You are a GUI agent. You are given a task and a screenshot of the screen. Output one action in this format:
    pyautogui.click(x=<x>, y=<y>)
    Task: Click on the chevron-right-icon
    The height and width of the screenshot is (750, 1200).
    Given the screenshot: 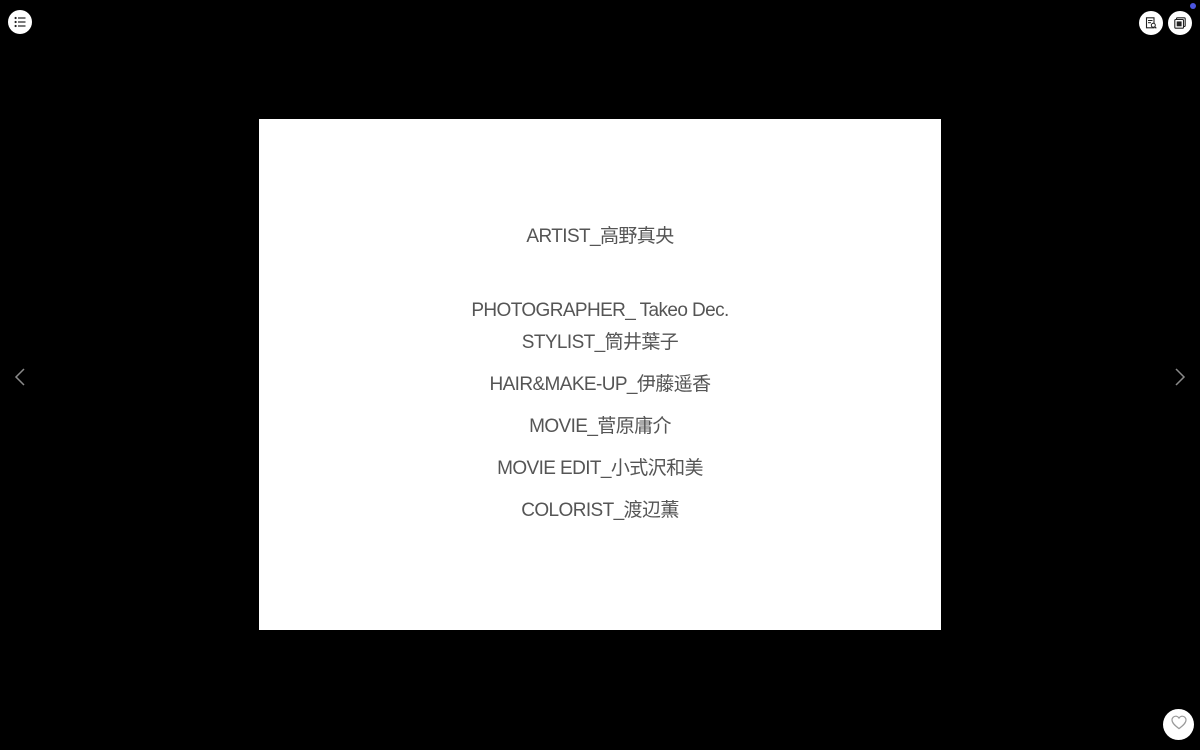 What is the action you would take?
    pyautogui.click(x=1180, y=379)
    